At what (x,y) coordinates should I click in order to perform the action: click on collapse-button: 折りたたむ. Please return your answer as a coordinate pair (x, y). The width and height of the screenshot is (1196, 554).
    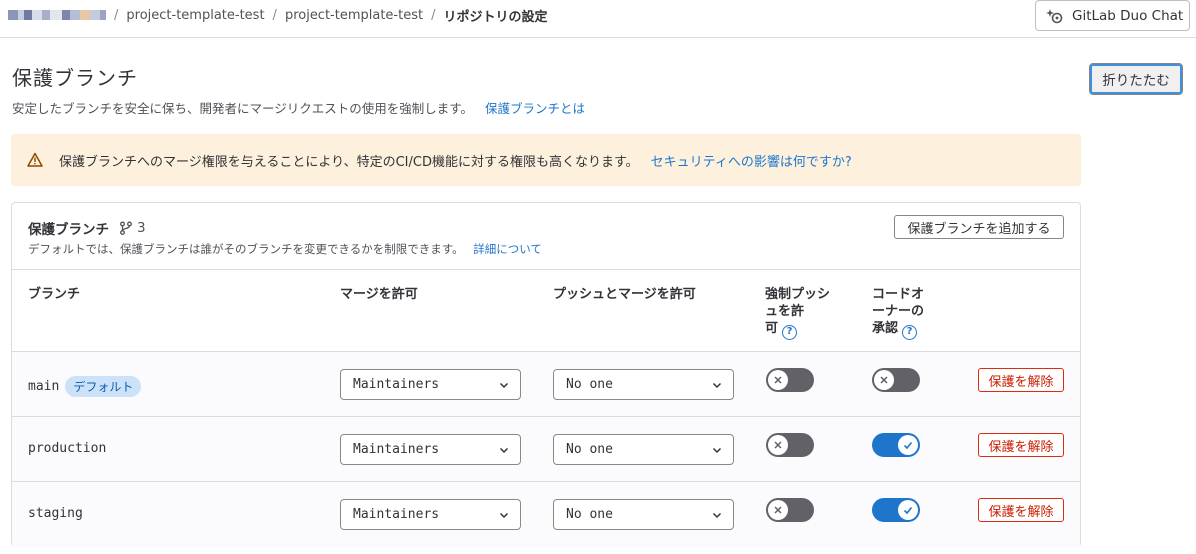
    Looking at the image, I should click on (1136, 79).